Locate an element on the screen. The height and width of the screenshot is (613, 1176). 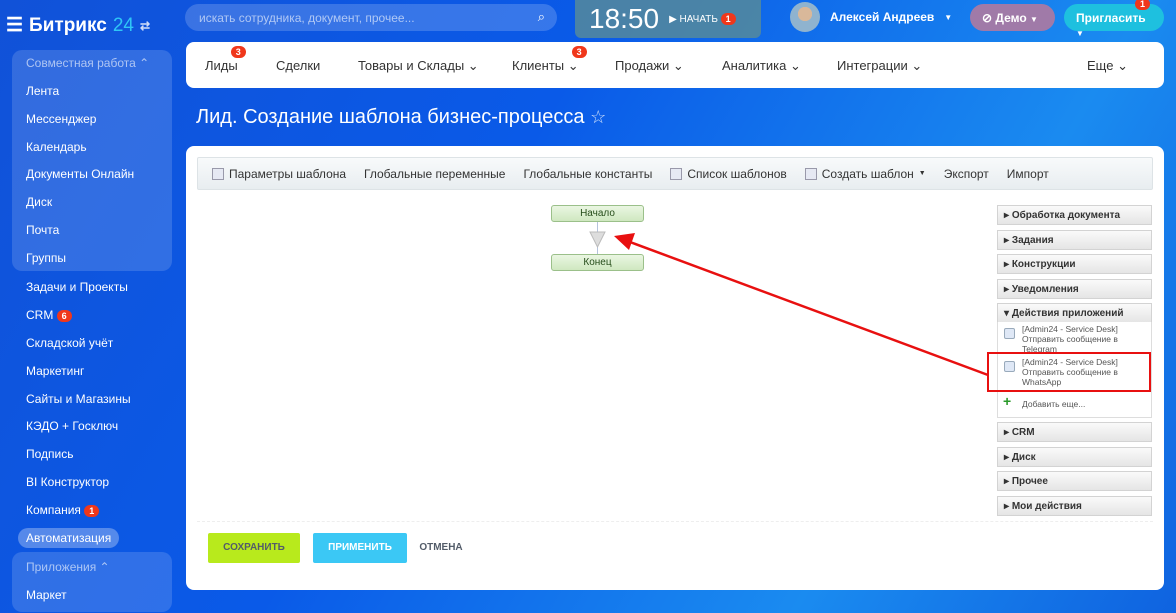
settings-icon is located at coordinates (218, 173).